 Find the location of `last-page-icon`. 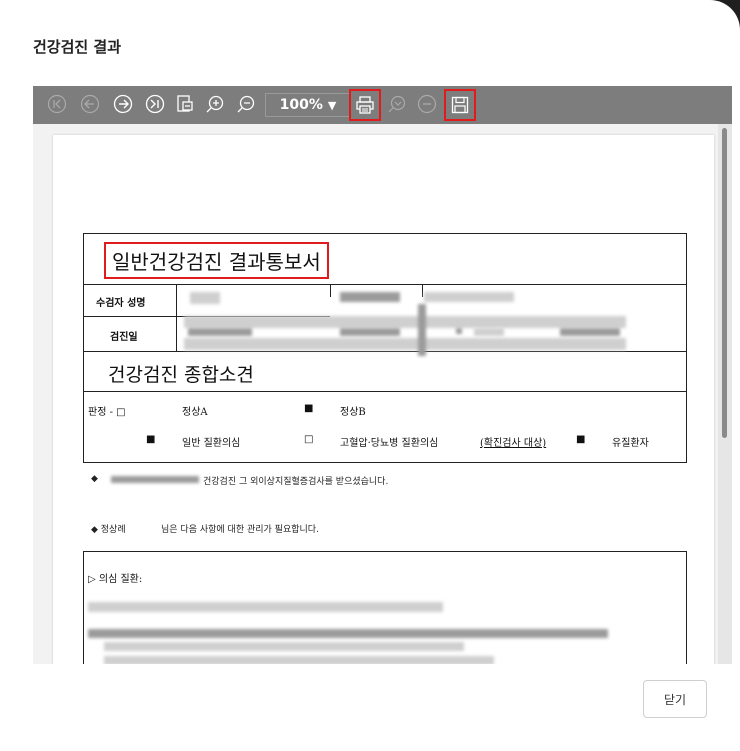

last-page-icon is located at coordinates (155, 104).